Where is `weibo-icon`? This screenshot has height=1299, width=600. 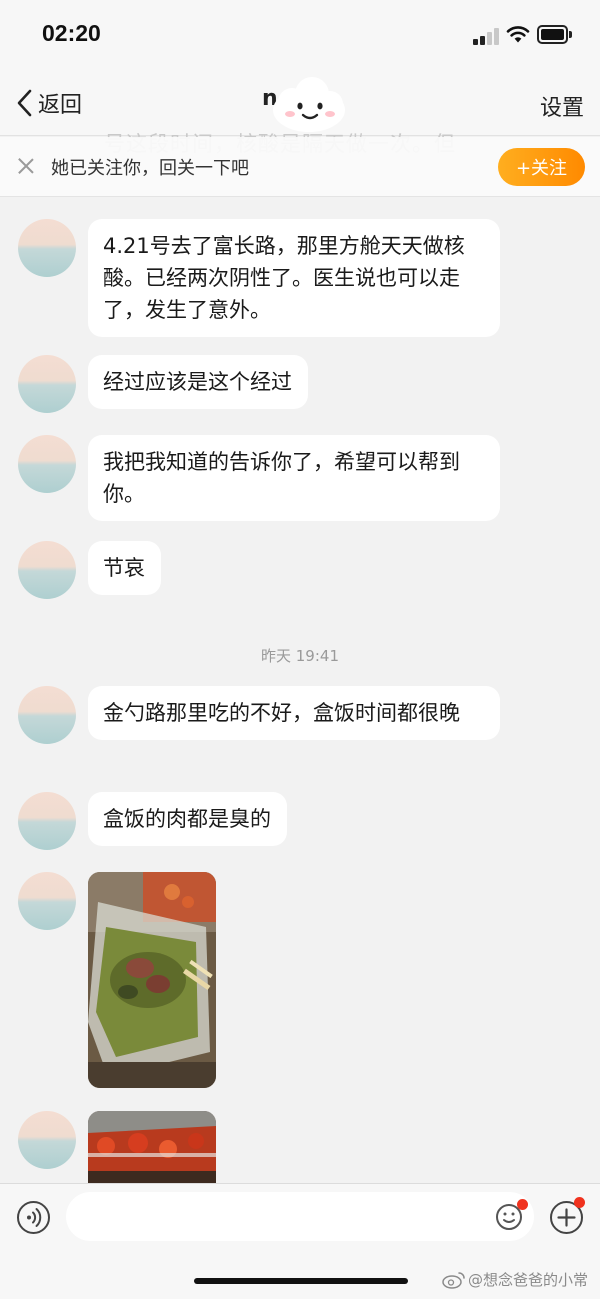 weibo-icon is located at coordinates (453, 1280).